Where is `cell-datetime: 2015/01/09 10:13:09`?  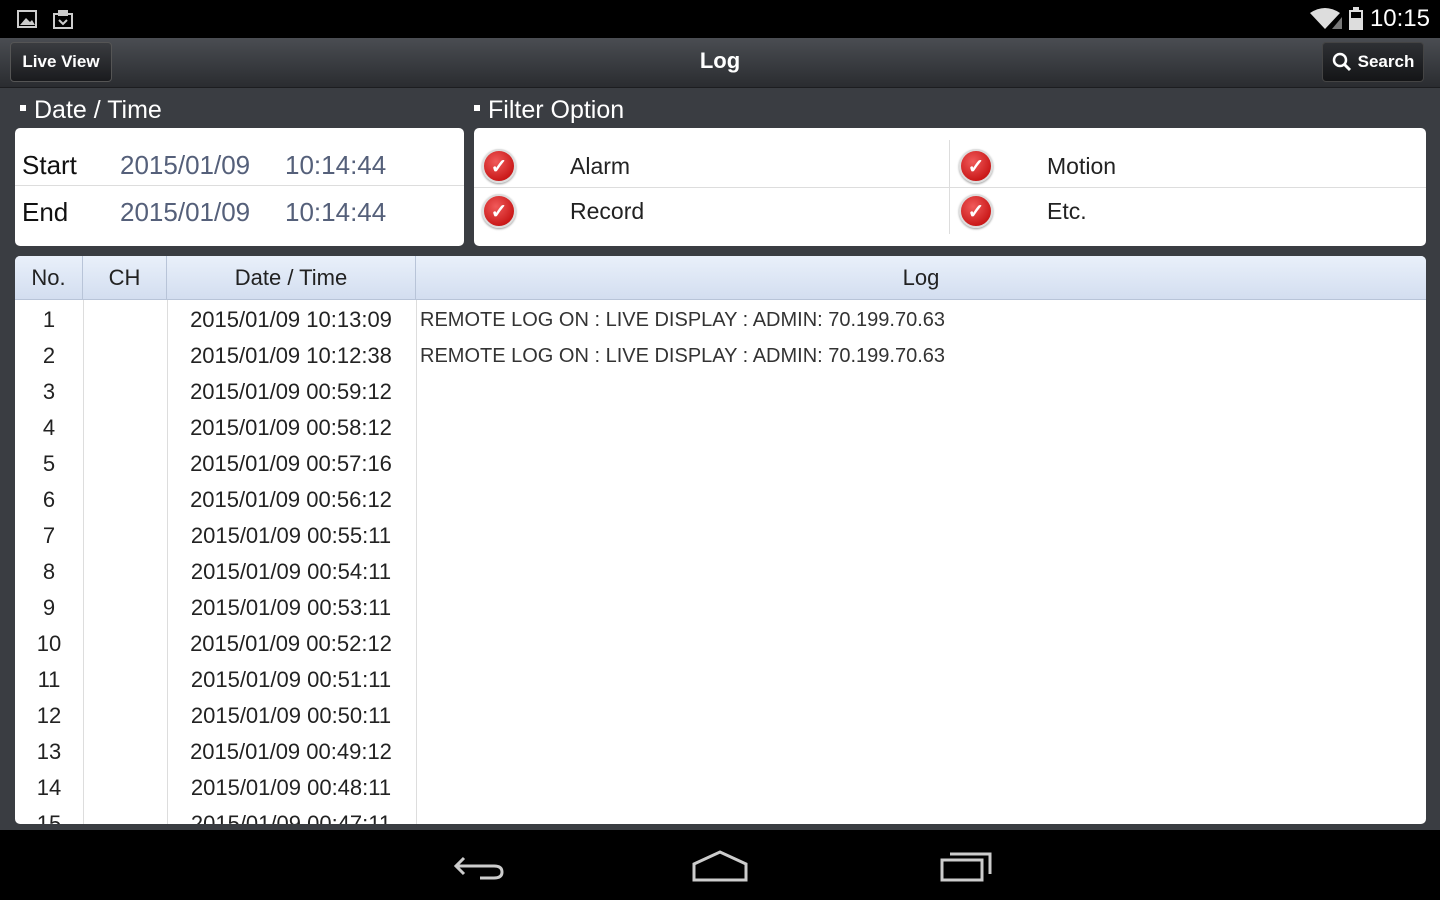 cell-datetime: 2015/01/09 10:13:09 is located at coordinates (291, 319).